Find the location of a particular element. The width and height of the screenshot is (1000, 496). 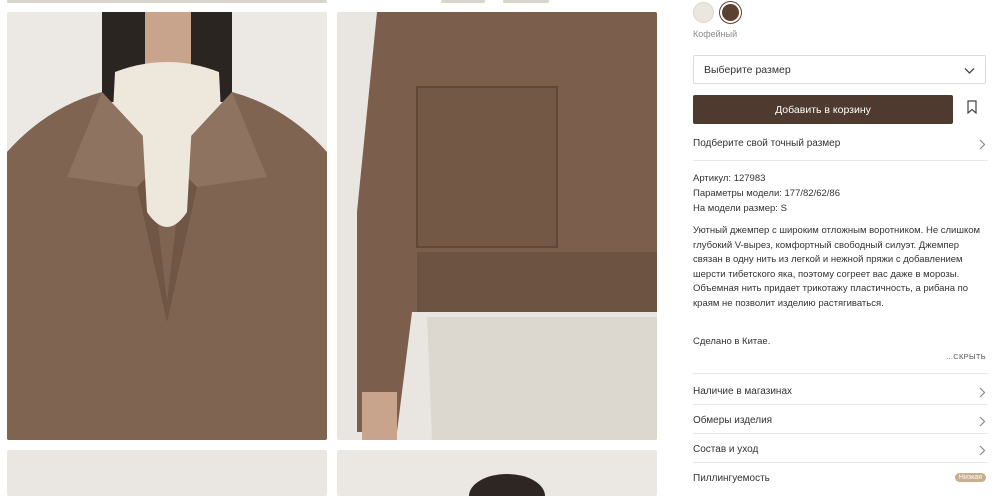

hide-description-link: ...СКРЫТЬ is located at coordinates (966, 356).